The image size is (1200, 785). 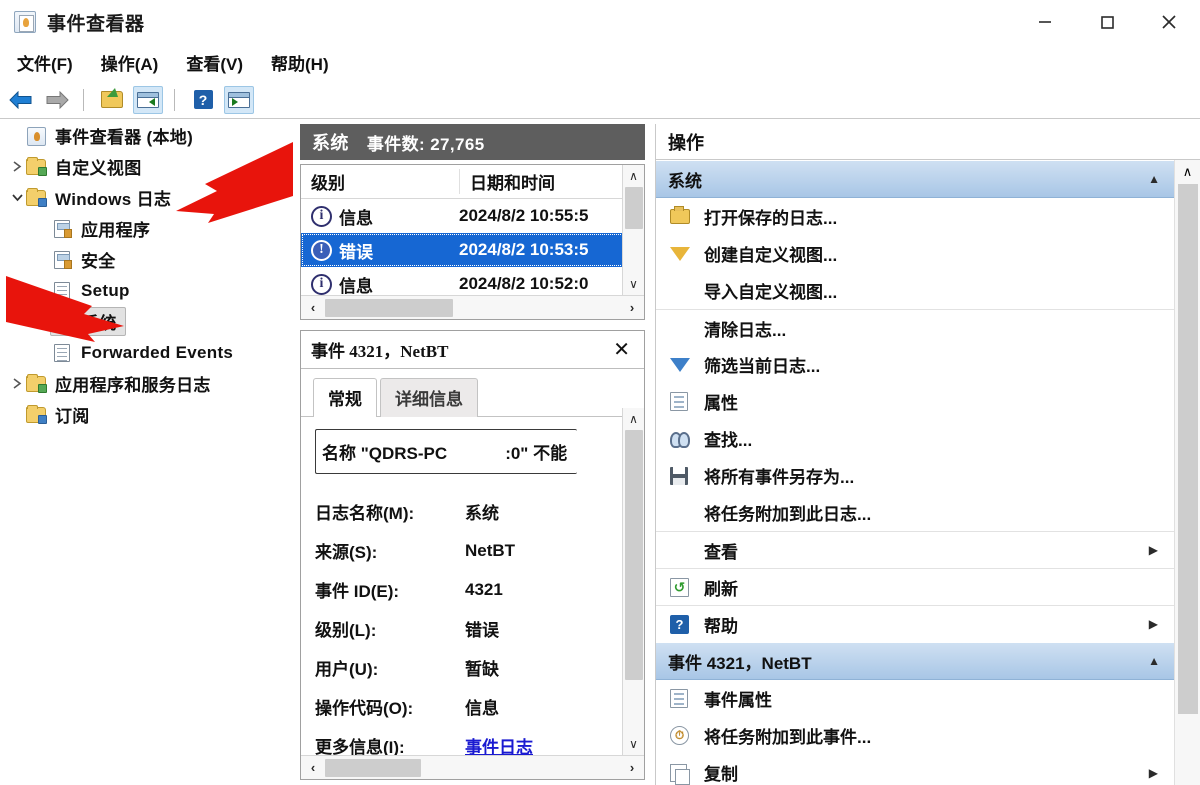 I want to click on field-value: 错误, so click(x=482, y=630).